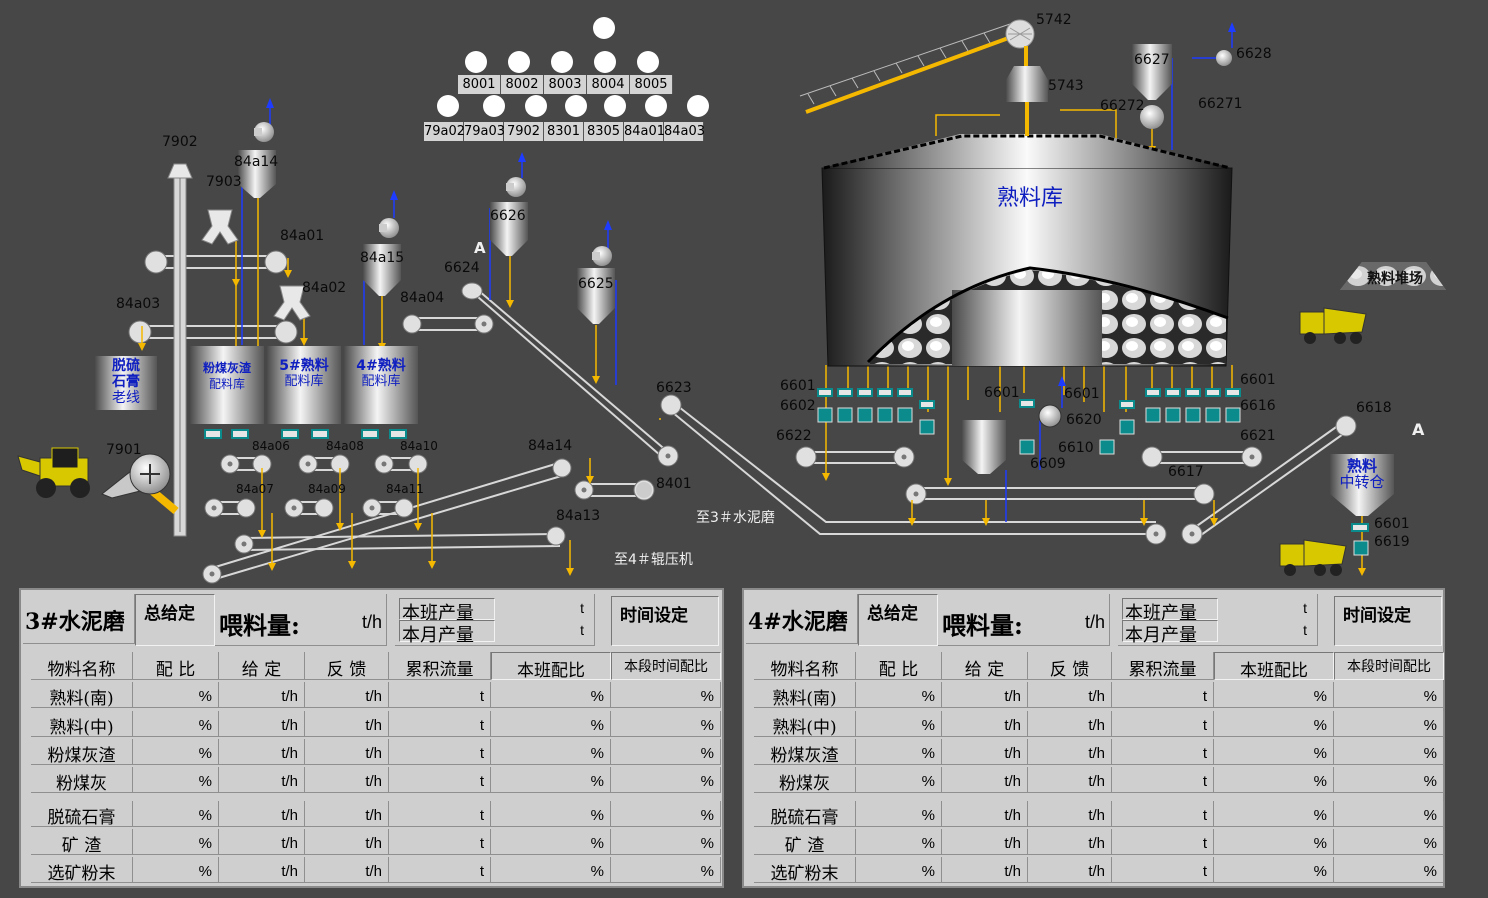  Describe the element at coordinates (1066, 86) in the screenshot. I see `tag-5743: 5743` at that location.